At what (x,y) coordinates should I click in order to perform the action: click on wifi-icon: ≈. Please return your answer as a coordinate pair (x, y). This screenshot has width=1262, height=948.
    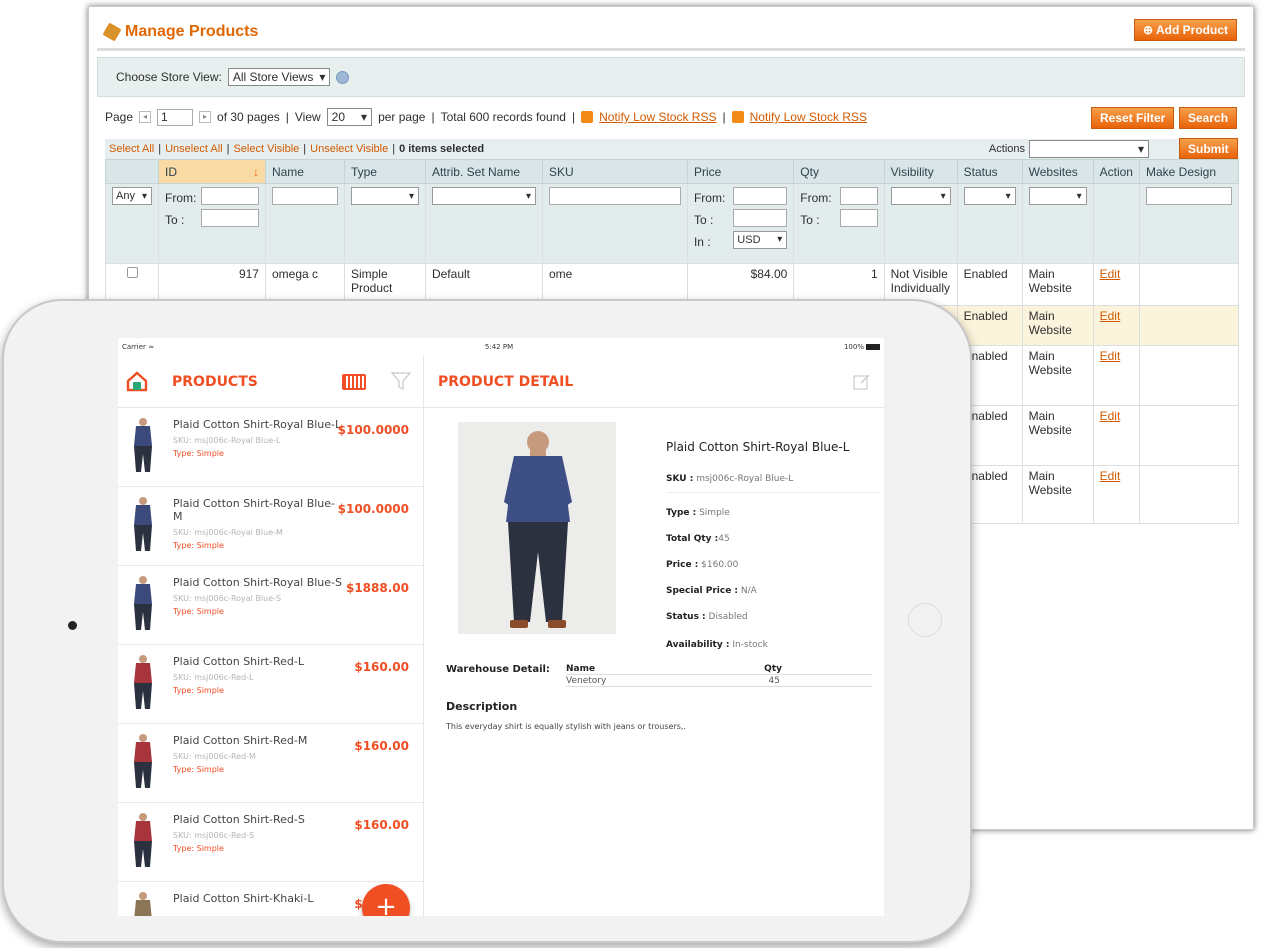
    Looking at the image, I should click on (151, 347).